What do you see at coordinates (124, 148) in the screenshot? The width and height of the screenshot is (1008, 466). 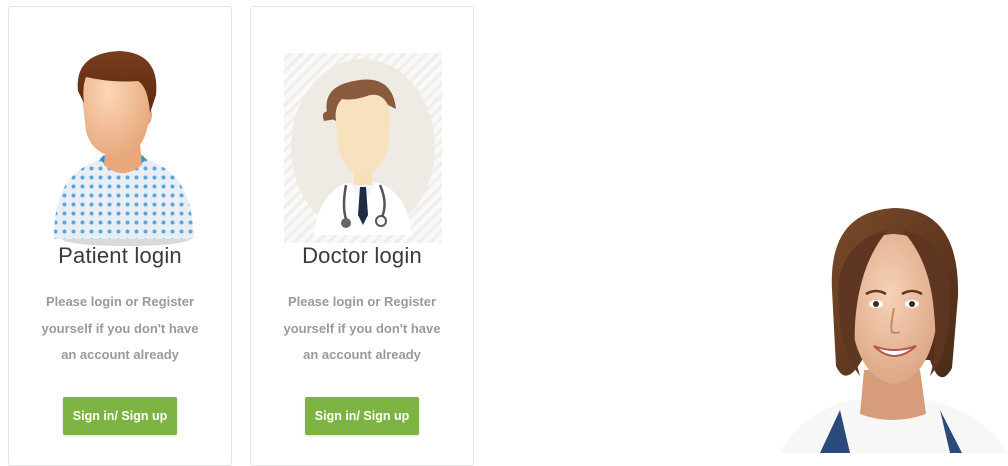 I see `patient-avatar-icon` at bounding box center [124, 148].